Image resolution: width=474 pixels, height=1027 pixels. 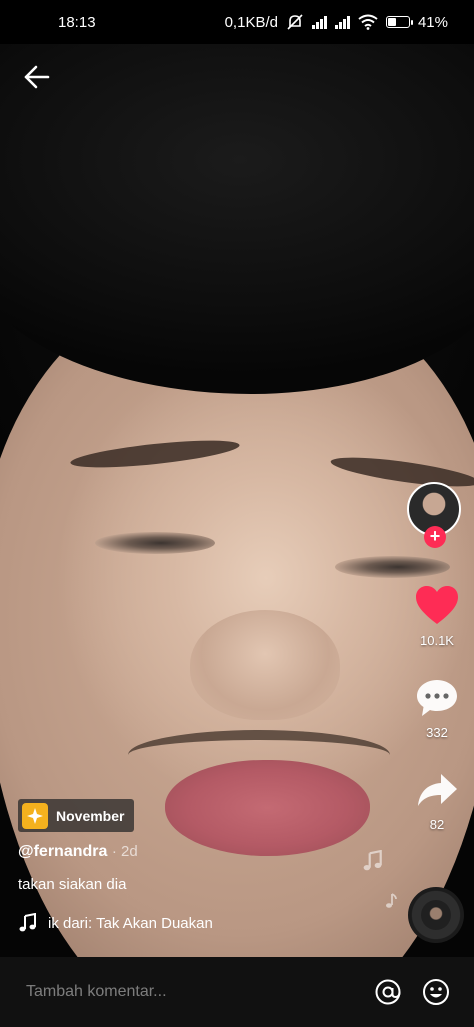 What do you see at coordinates (437, 640) in the screenshot?
I see `like-count: 10.1K` at bounding box center [437, 640].